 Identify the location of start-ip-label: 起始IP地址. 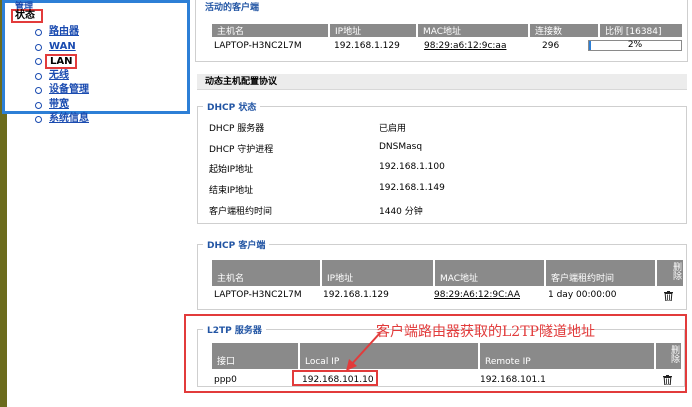
(231, 170).